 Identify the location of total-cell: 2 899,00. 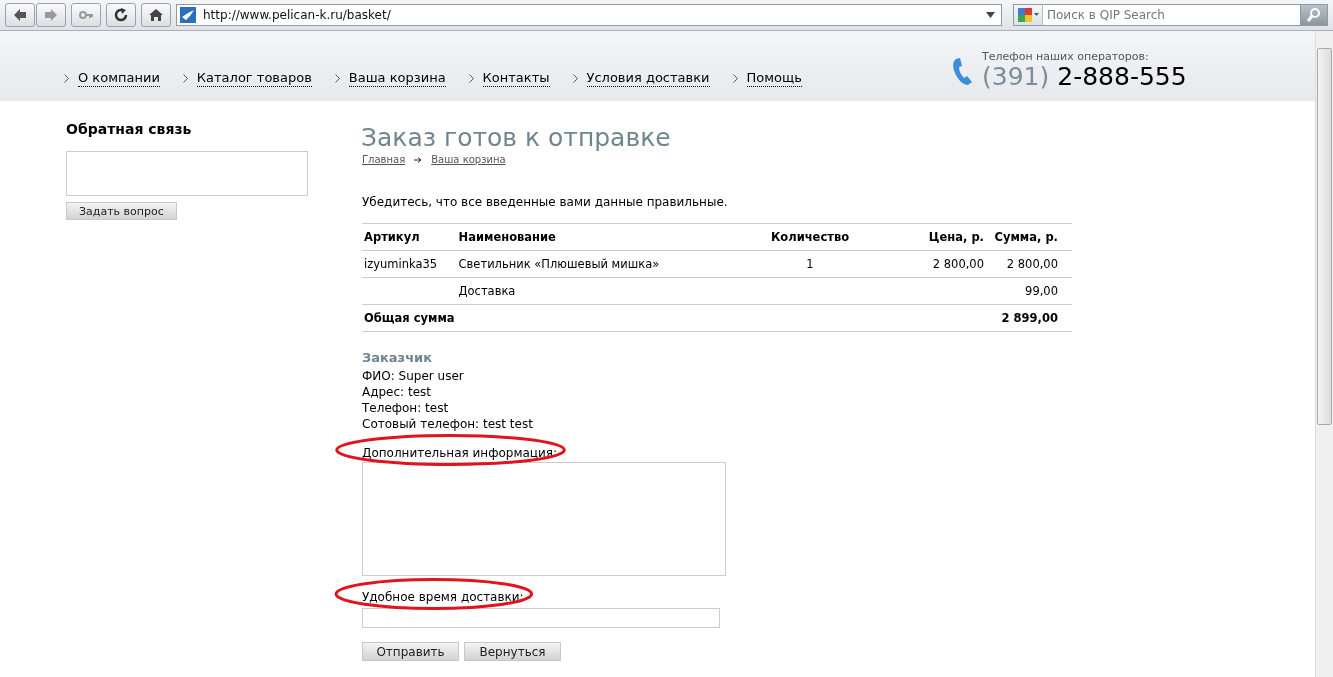
(1029, 318).